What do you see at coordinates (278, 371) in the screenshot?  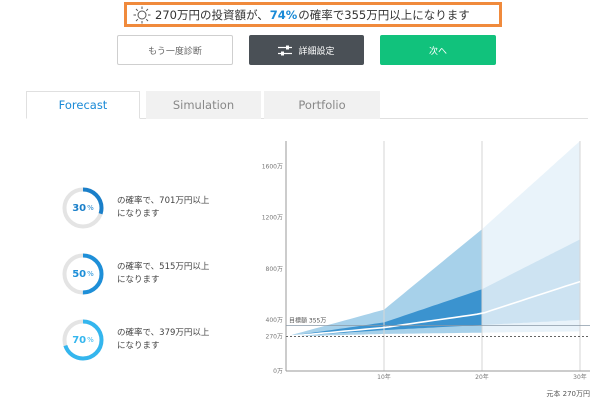 I see `y-tick-label-0: 0万` at bounding box center [278, 371].